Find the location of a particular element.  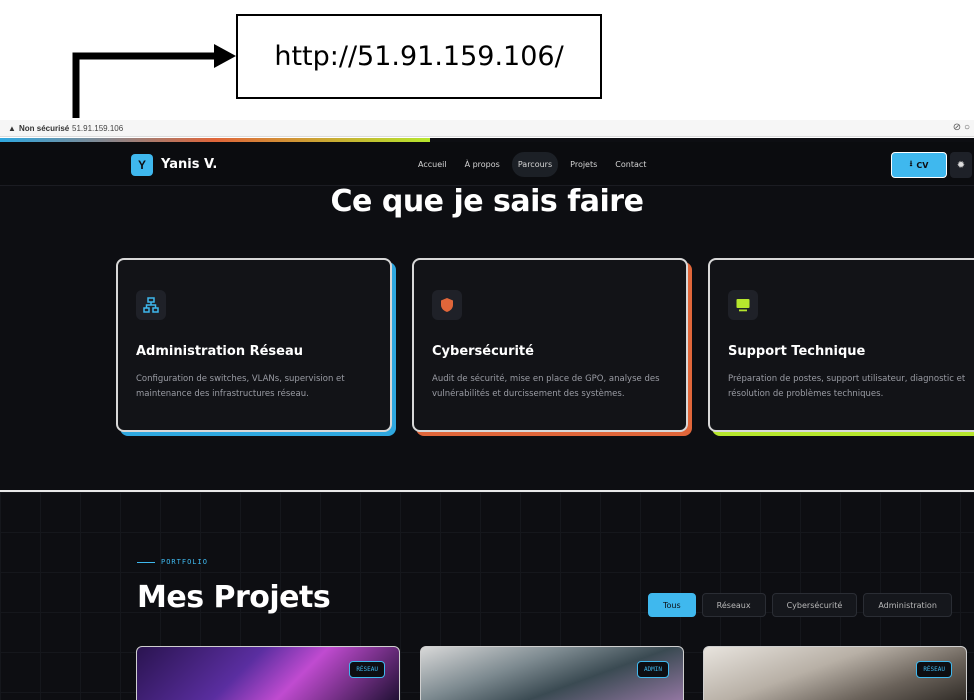

download-icon: ⭳ is located at coordinates (911, 163).